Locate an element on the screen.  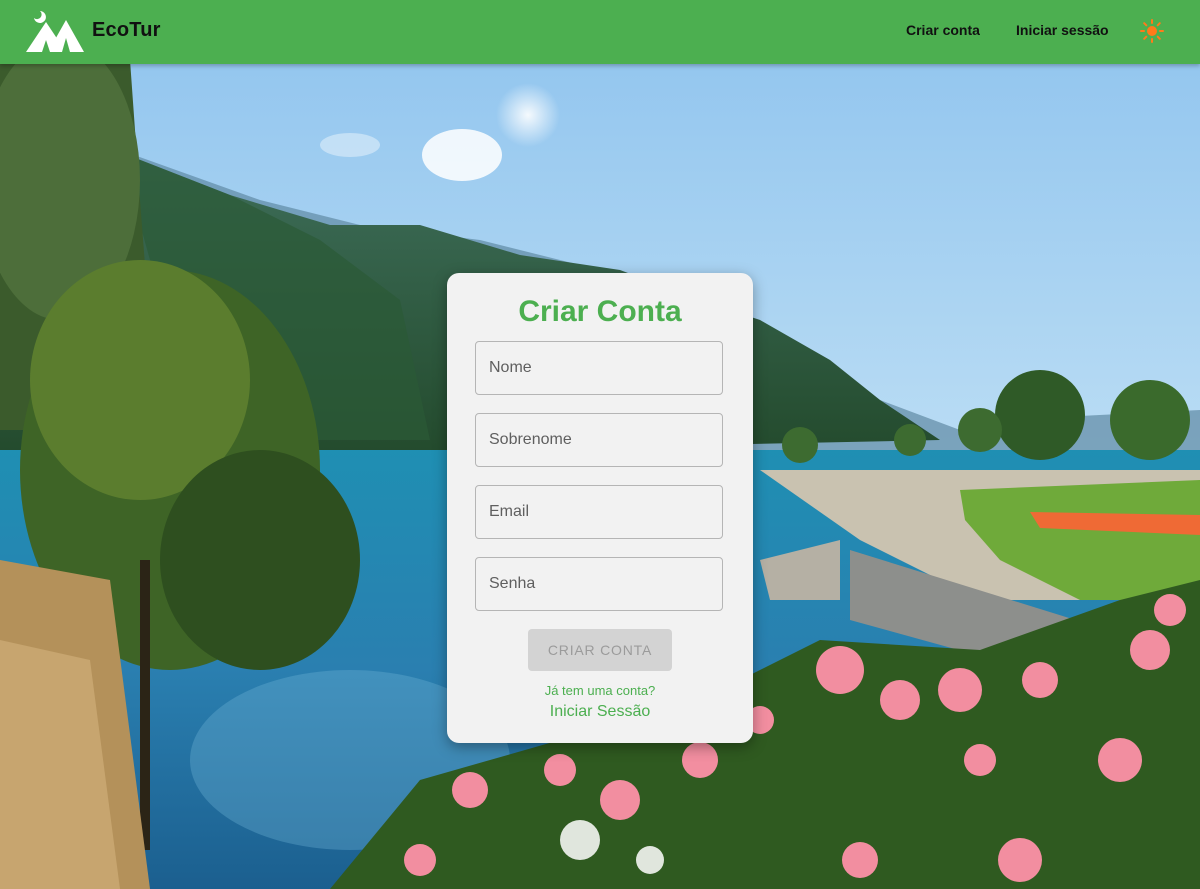
nav-create-account-link: Criar conta is located at coordinates (943, 30).